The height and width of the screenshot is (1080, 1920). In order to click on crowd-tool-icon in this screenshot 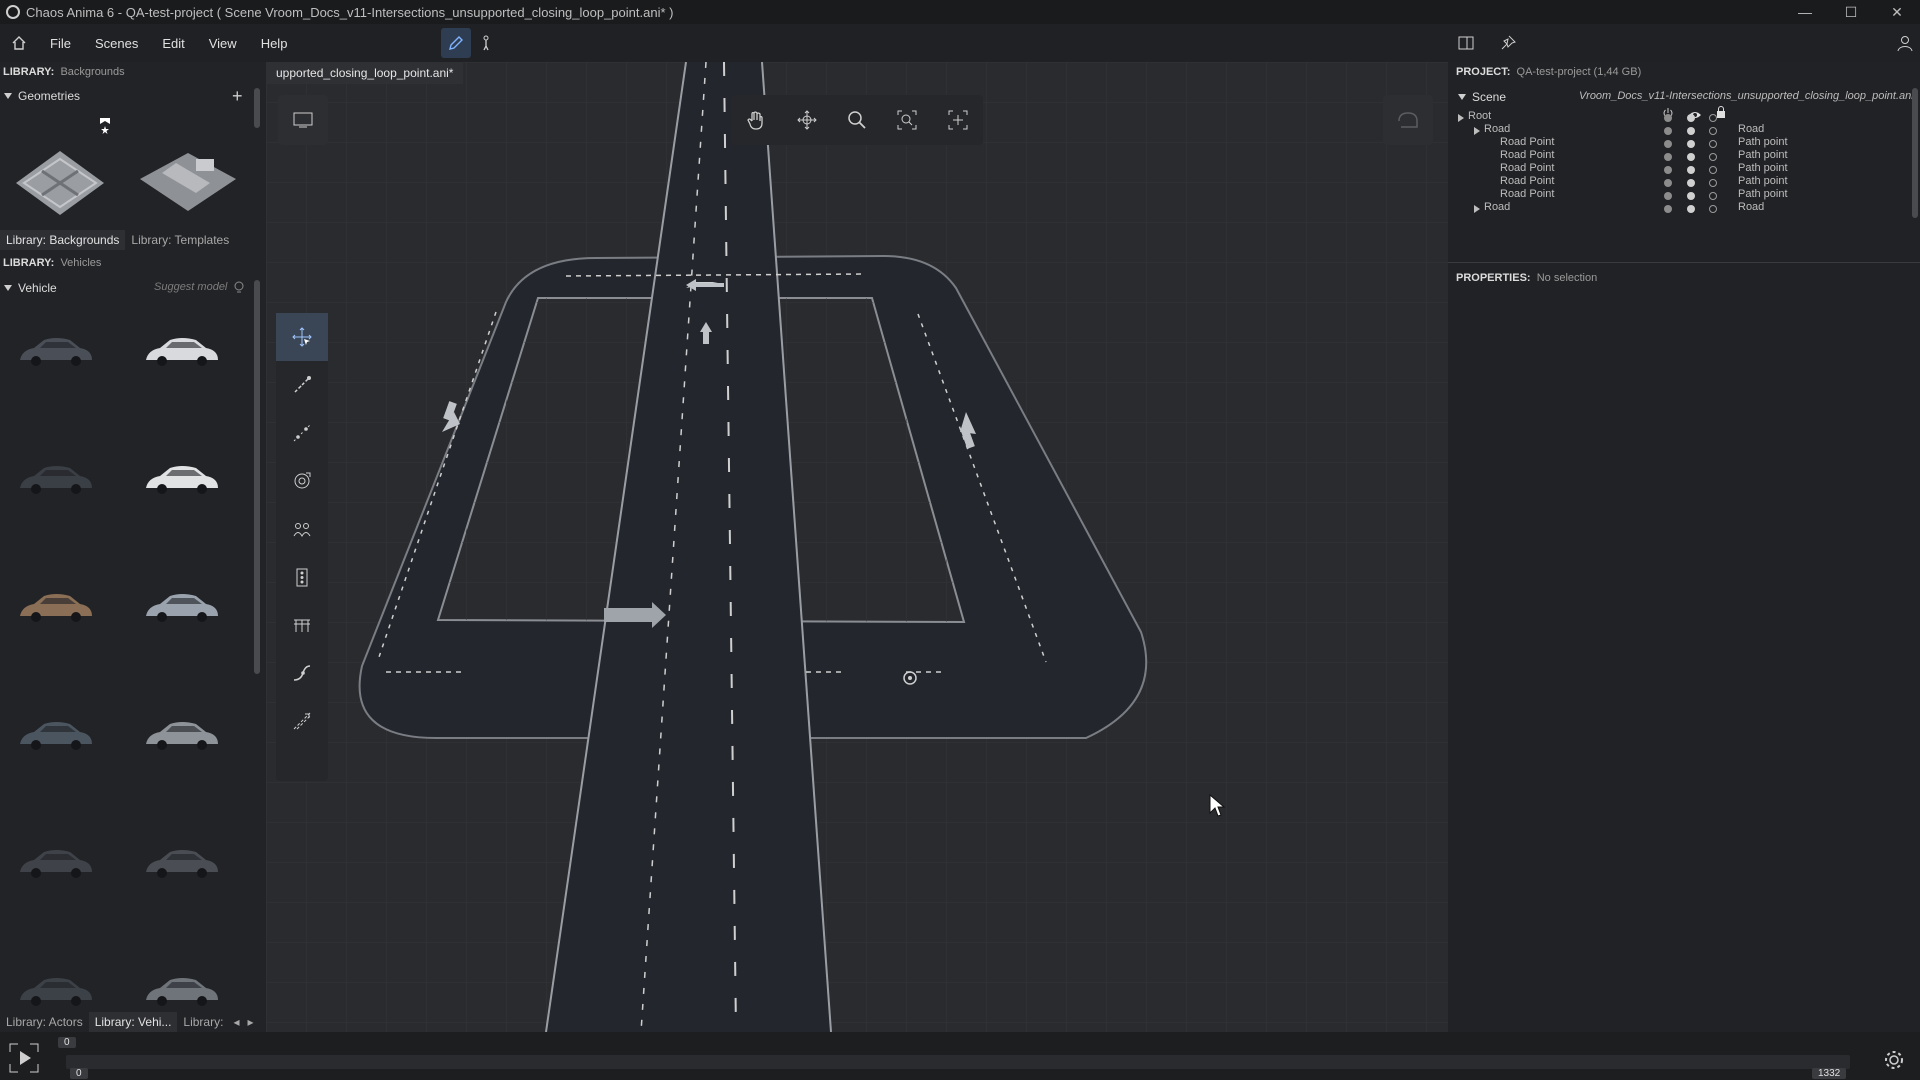, I will do `click(302, 529)`.